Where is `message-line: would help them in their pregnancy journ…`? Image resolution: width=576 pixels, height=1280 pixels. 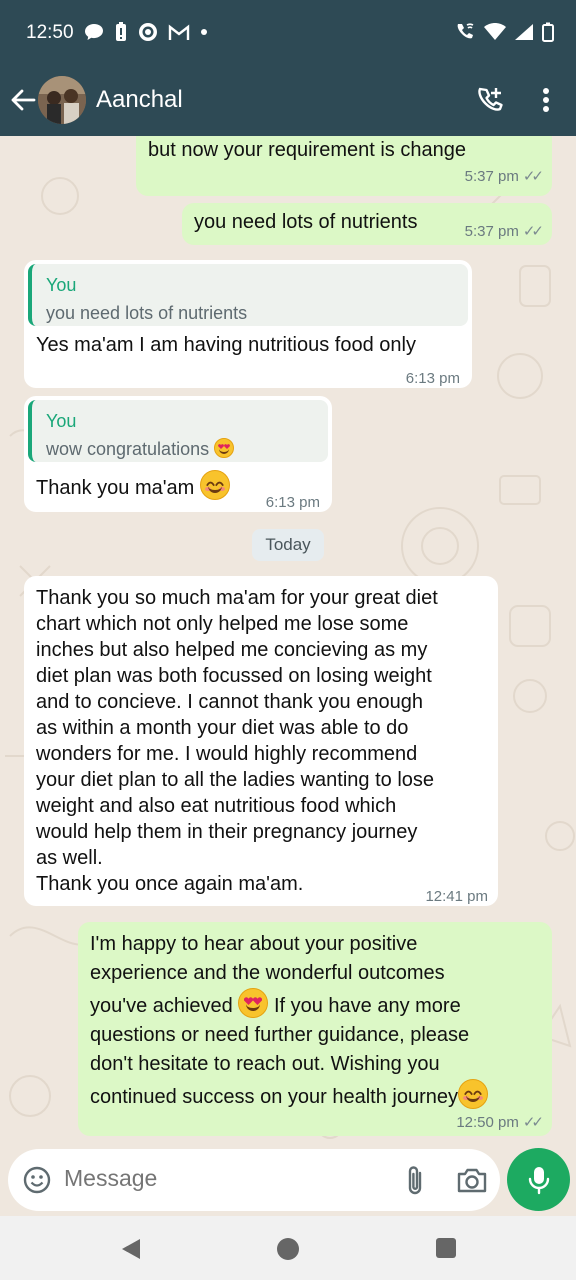
message-line: would help them in their pregnancy journ… is located at coordinates (227, 832).